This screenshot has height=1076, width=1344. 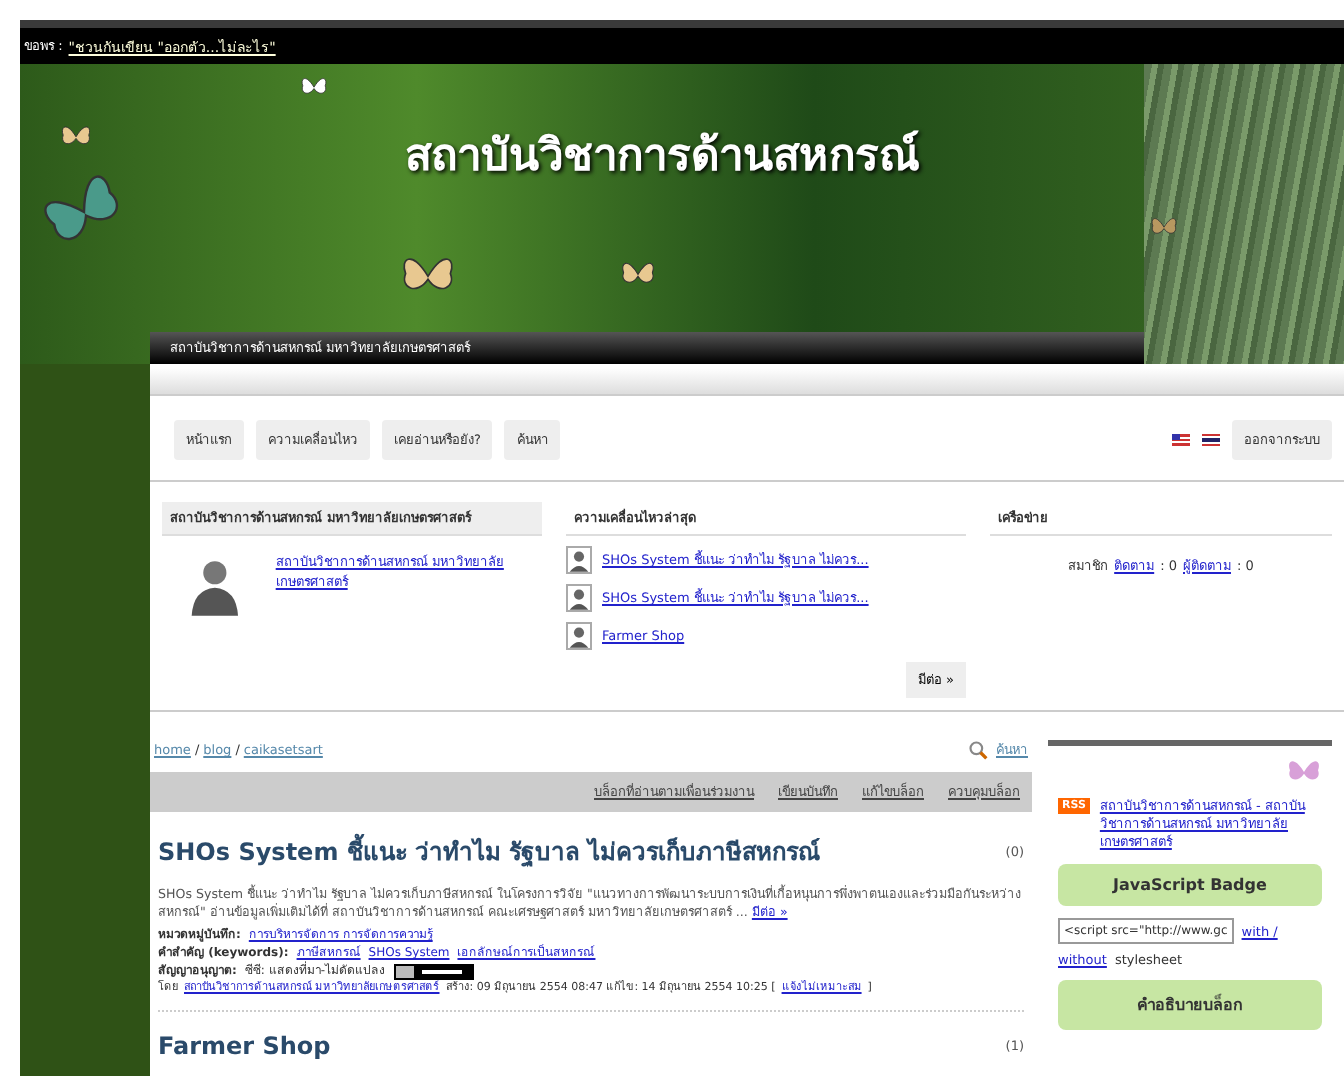 What do you see at coordinates (433, 971) in the screenshot?
I see `license-badge-icon` at bounding box center [433, 971].